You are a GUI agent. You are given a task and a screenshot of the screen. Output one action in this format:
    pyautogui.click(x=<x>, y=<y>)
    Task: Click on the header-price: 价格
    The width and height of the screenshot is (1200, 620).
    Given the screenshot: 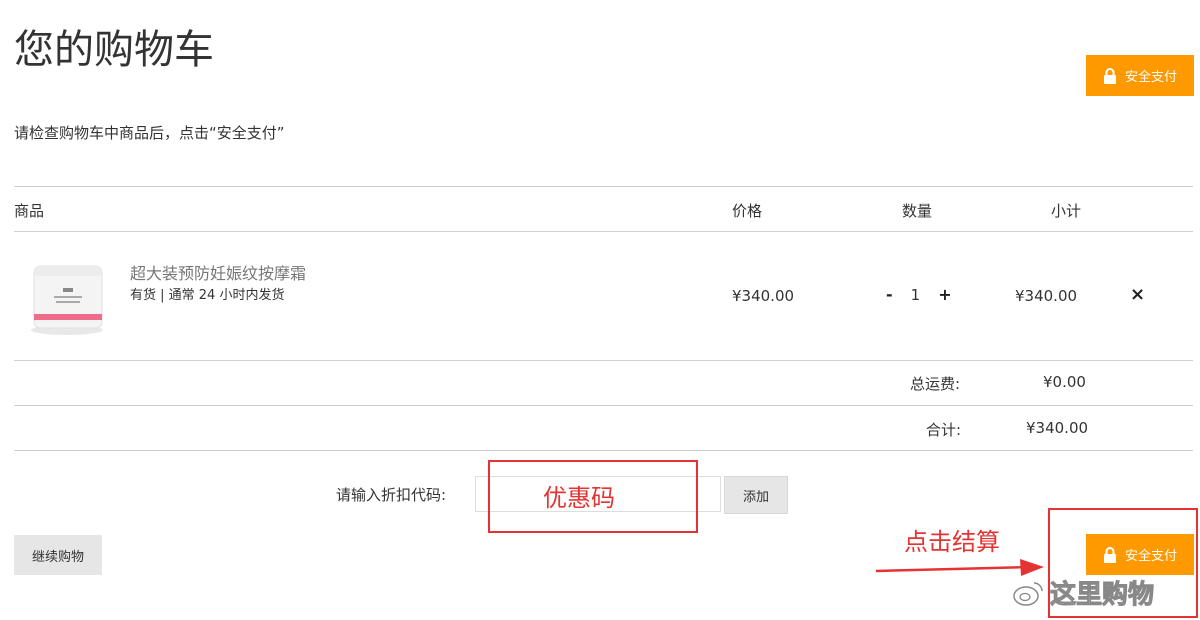 What is the action you would take?
    pyautogui.click(x=747, y=211)
    